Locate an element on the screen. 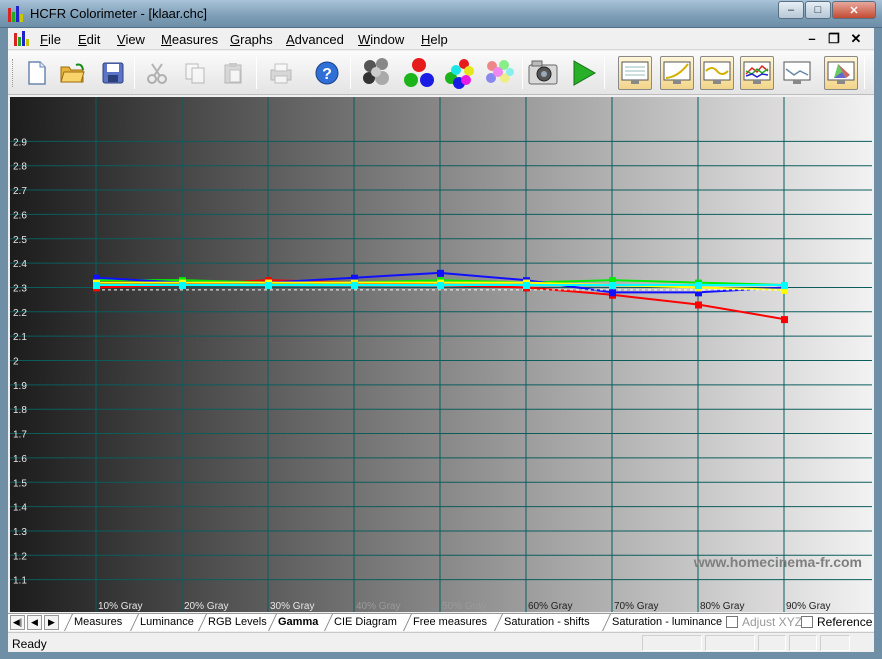  menu-advanced: Advanced is located at coordinates (315, 39).